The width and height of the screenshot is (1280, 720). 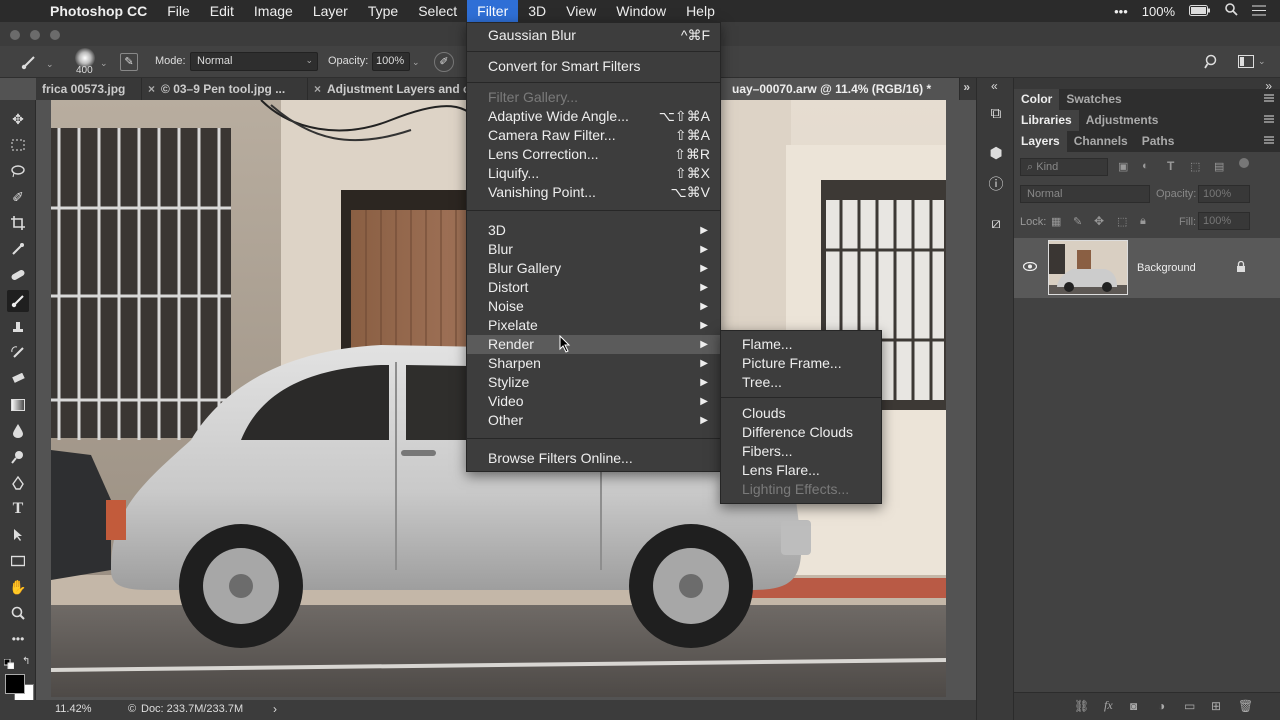 What do you see at coordinates (35, 35) in the screenshot?
I see `window-minimize-button` at bounding box center [35, 35].